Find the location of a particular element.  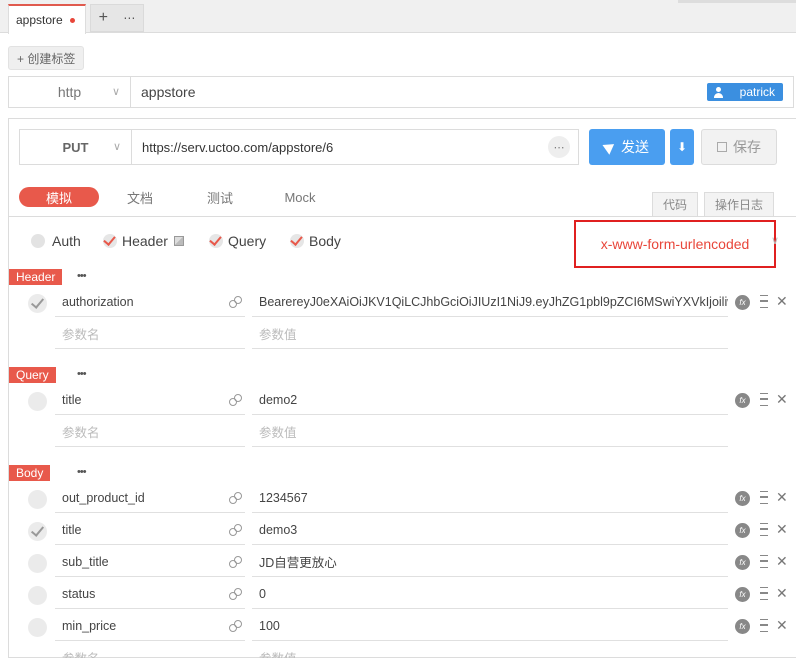

url-input: https://serv.uctoo.com/appstore/6 is located at coordinates (237, 147).